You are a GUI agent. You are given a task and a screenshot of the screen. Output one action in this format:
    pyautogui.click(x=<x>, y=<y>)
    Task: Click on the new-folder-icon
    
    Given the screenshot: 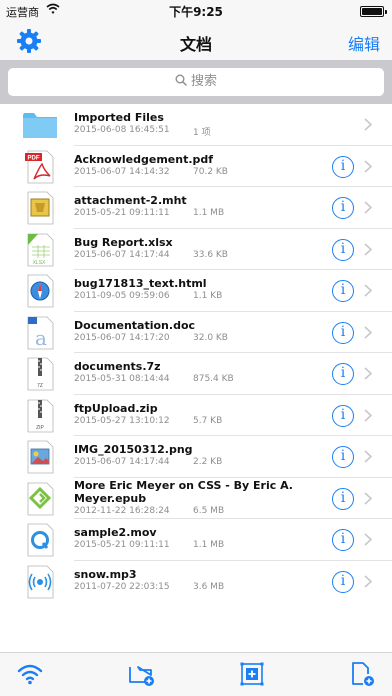 What is the action you would take?
    pyautogui.click(x=141, y=674)
    